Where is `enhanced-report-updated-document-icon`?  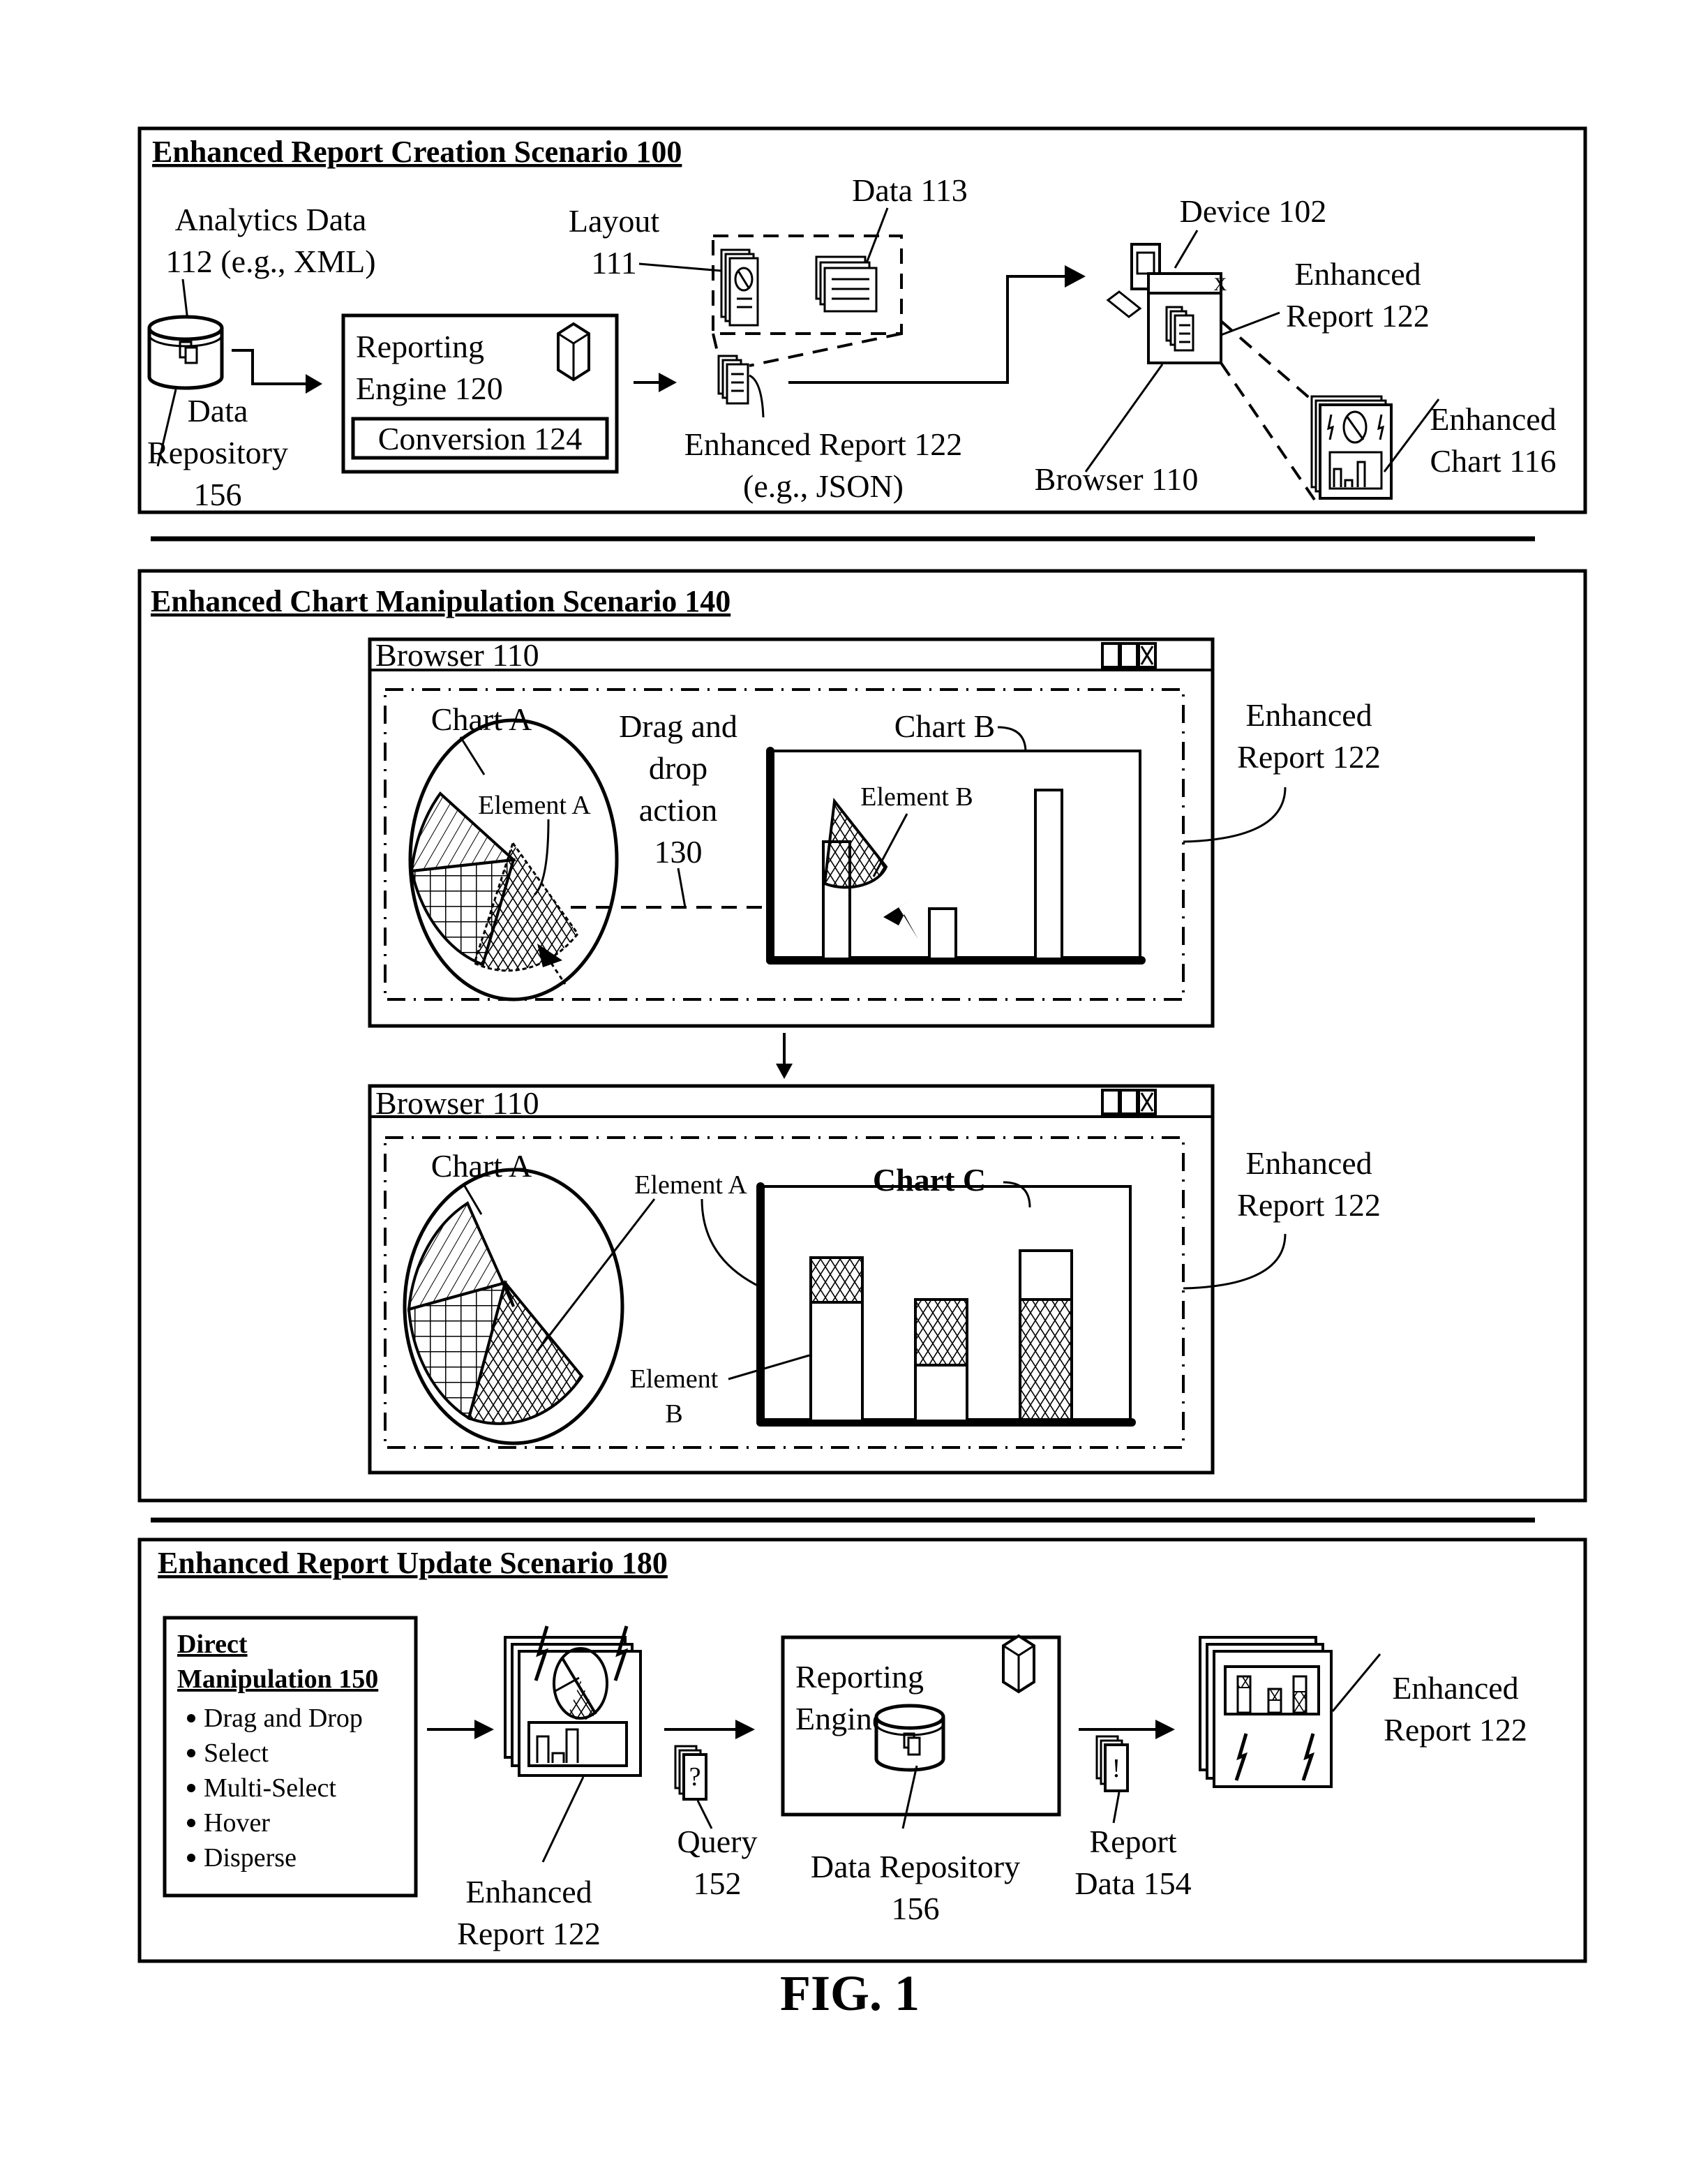
enhanced-report-updated-document-icon is located at coordinates (1266, 1712).